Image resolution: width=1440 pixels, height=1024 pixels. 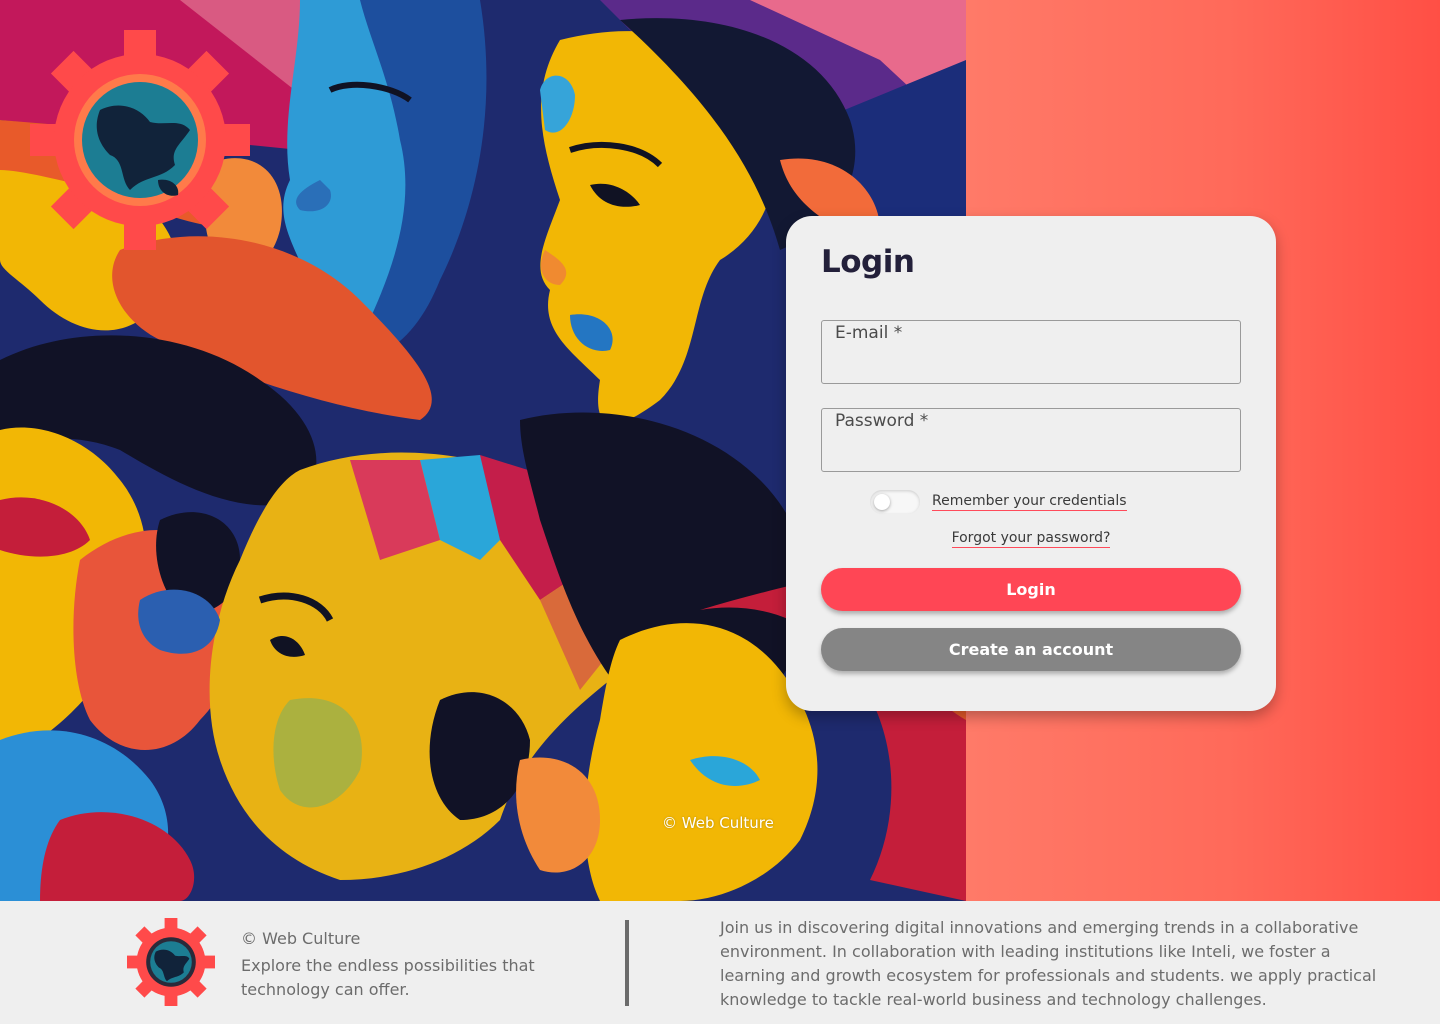 I want to click on email-label: E-mail *, so click(x=869, y=333).